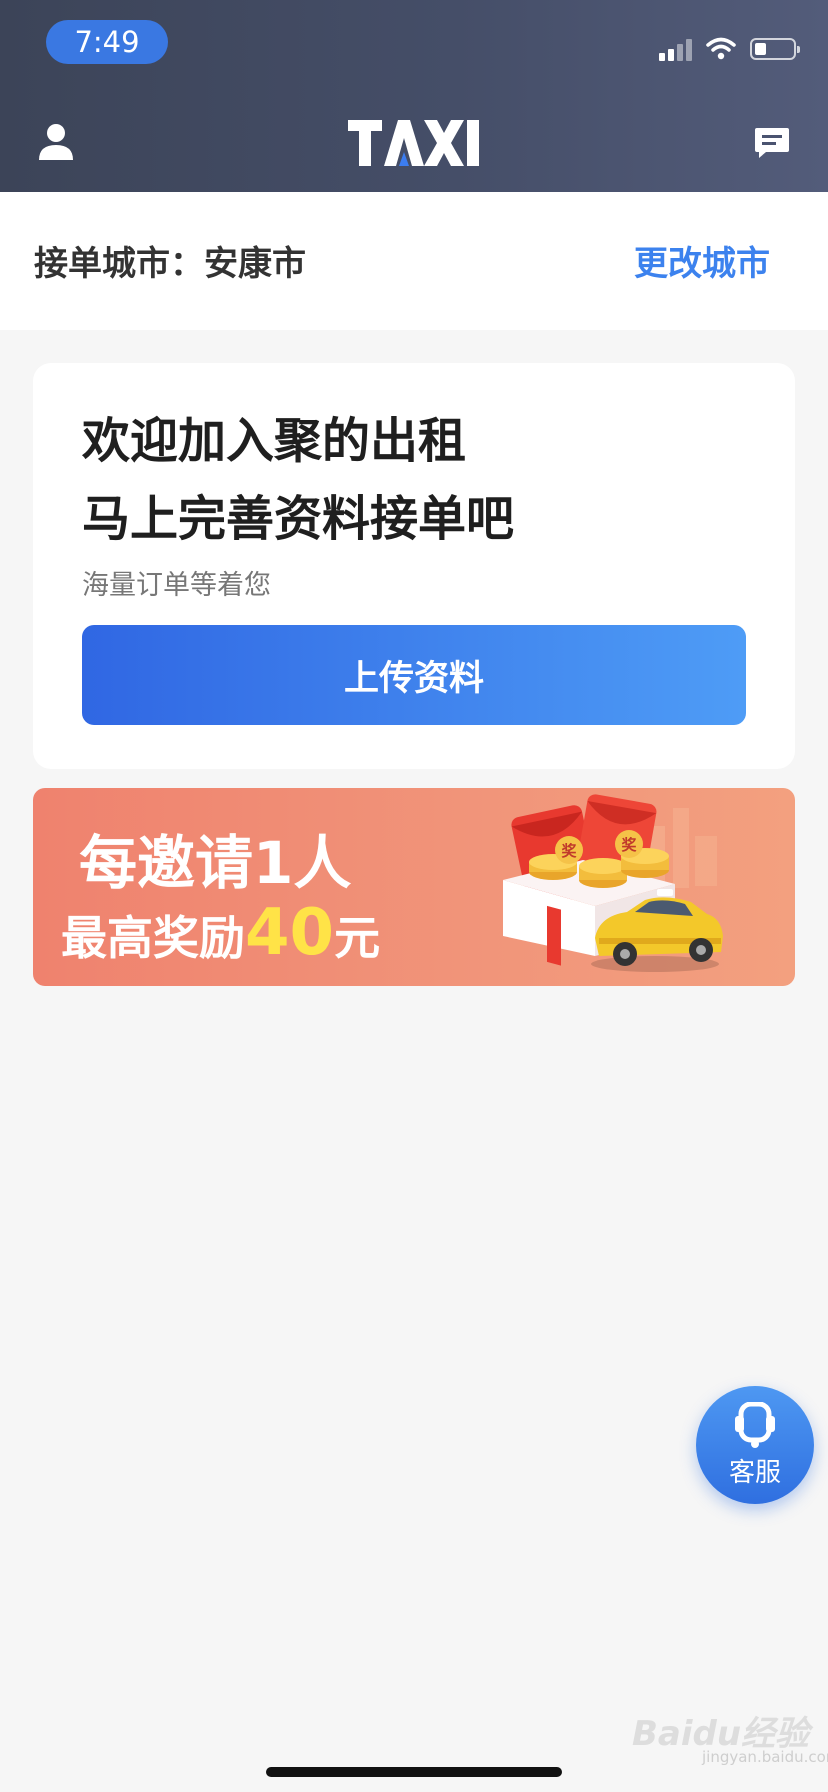 The image size is (828, 1792). Describe the element at coordinates (290, 933) in the screenshot. I see `banner-reward-amount: 40` at that location.